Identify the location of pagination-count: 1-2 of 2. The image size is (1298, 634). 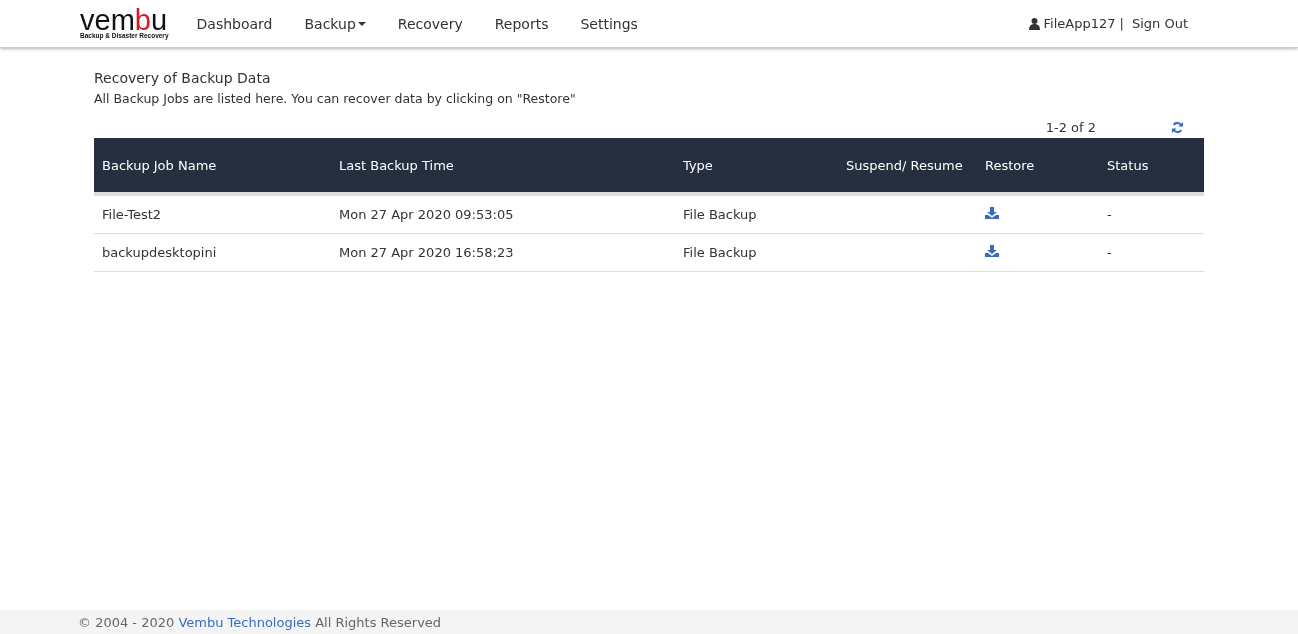
(1070, 127).